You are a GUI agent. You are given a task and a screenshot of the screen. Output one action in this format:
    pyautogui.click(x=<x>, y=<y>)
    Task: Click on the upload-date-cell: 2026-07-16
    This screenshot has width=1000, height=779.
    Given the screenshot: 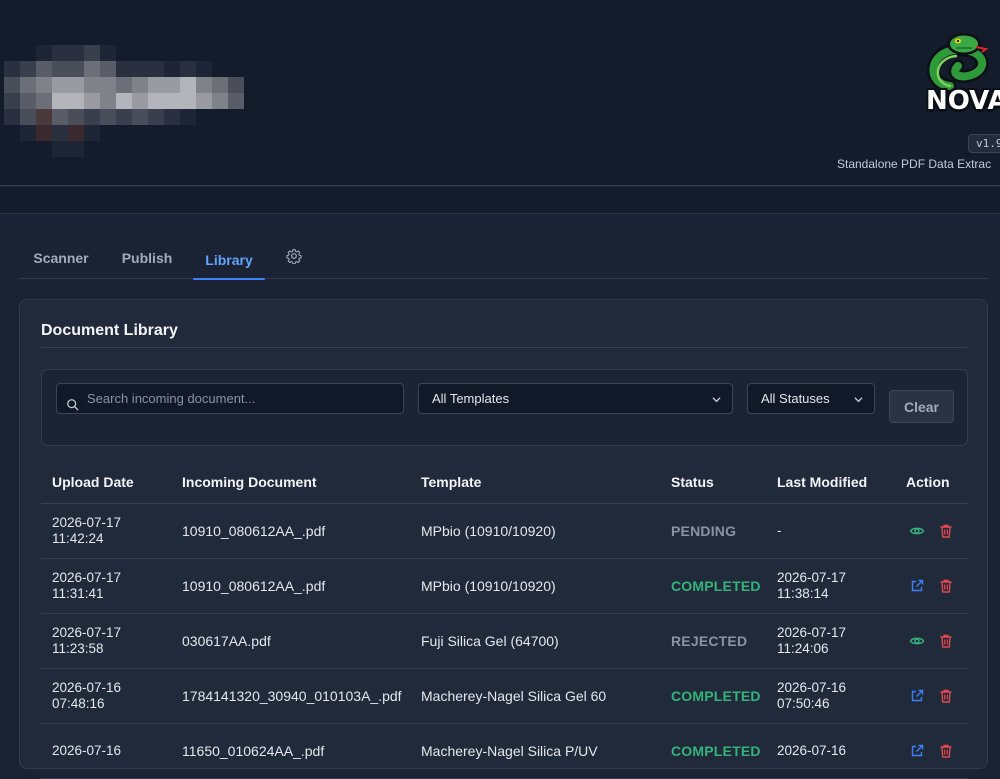 What is the action you would take?
    pyautogui.click(x=86, y=751)
    